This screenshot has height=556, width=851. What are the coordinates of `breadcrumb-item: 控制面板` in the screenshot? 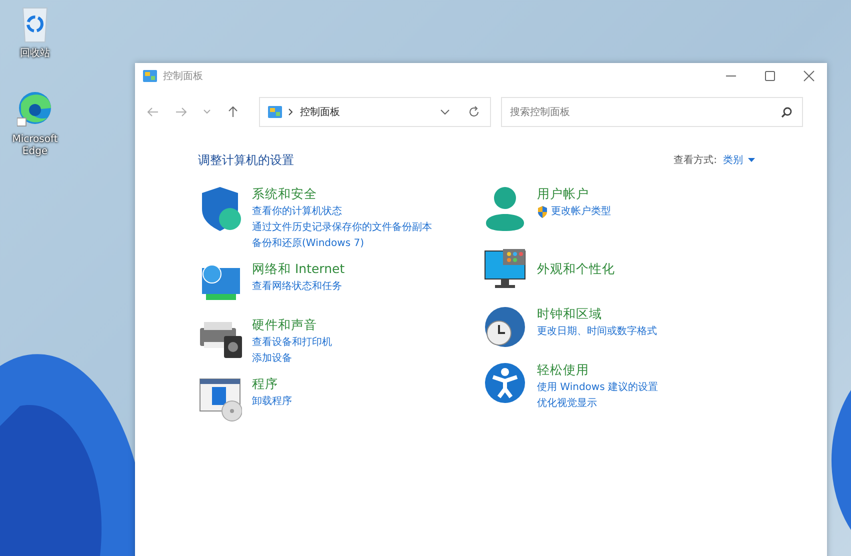 It's located at (320, 112).